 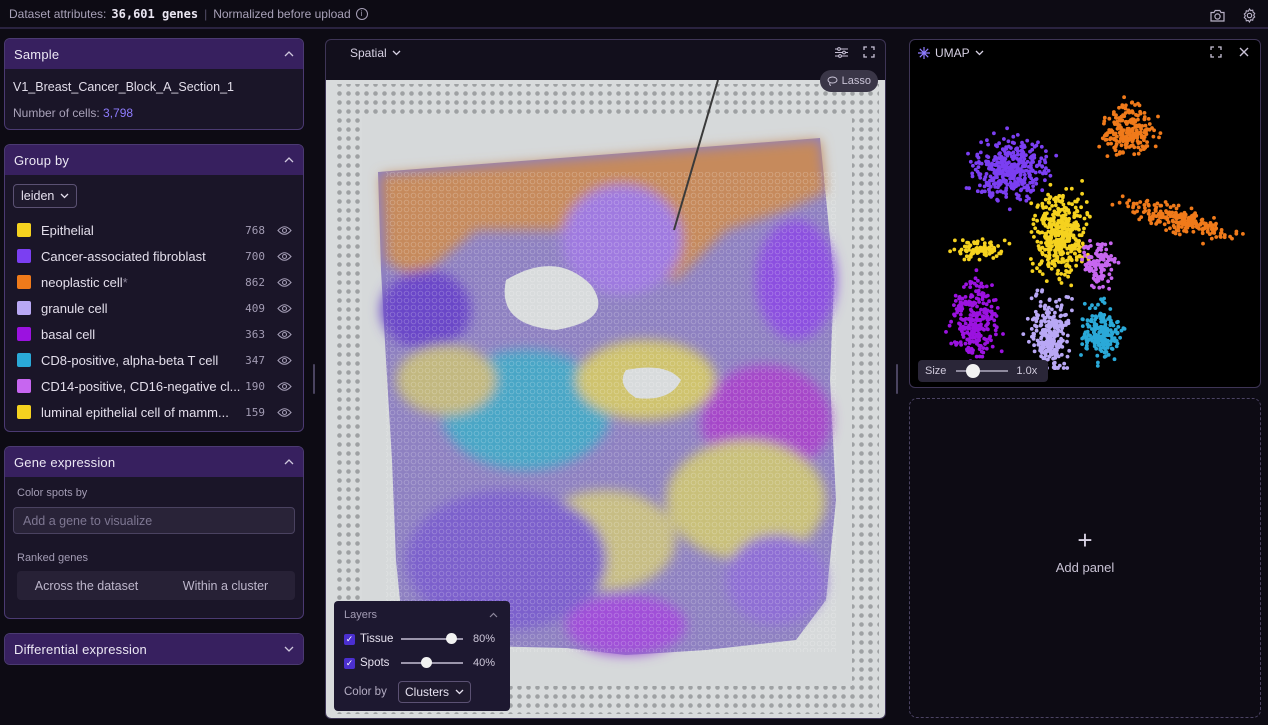 What do you see at coordinates (426, 662) in the screenshot?
I see `spots-slider-knob` at bounding box center [426, 662].